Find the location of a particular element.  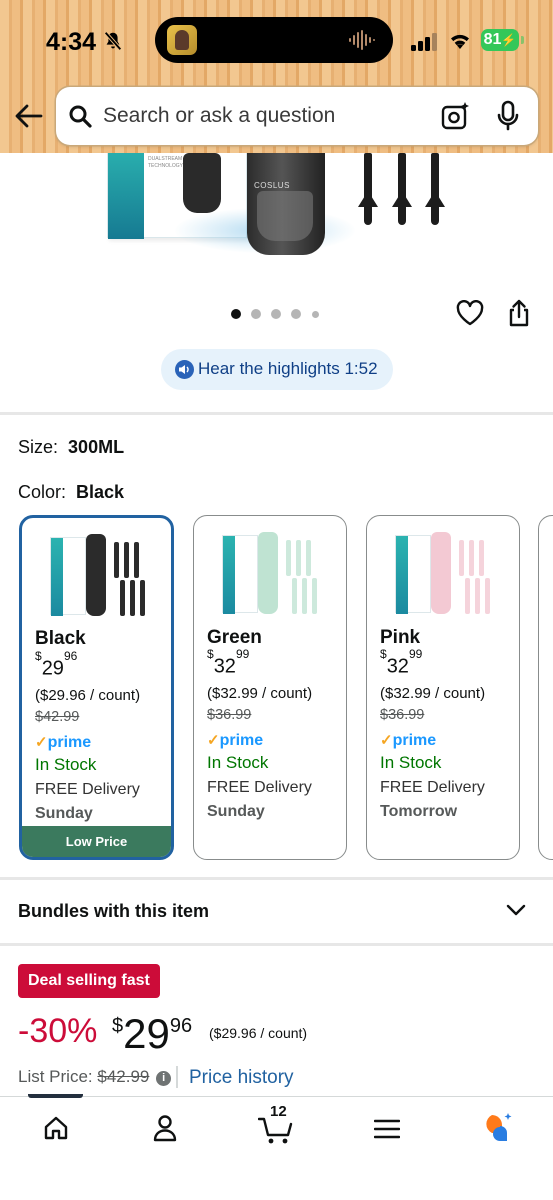

bell-off-icon is located at coordinates (113, 41).